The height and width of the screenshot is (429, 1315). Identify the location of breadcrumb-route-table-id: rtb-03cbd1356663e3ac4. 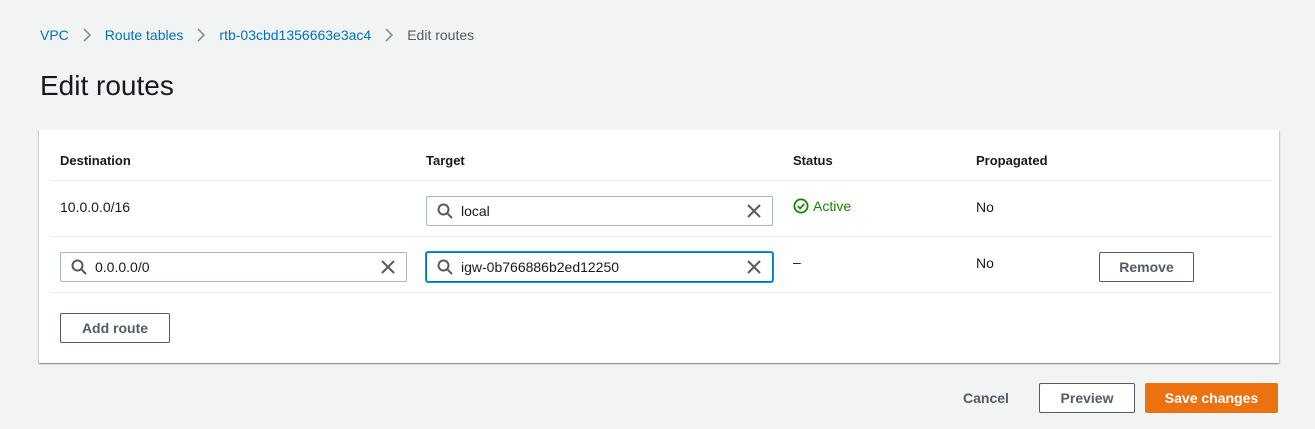
(295, 35).